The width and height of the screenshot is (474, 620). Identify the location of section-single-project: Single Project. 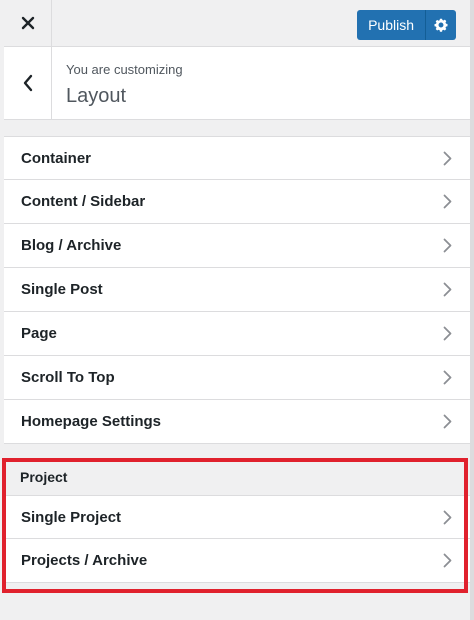
(237, 517).